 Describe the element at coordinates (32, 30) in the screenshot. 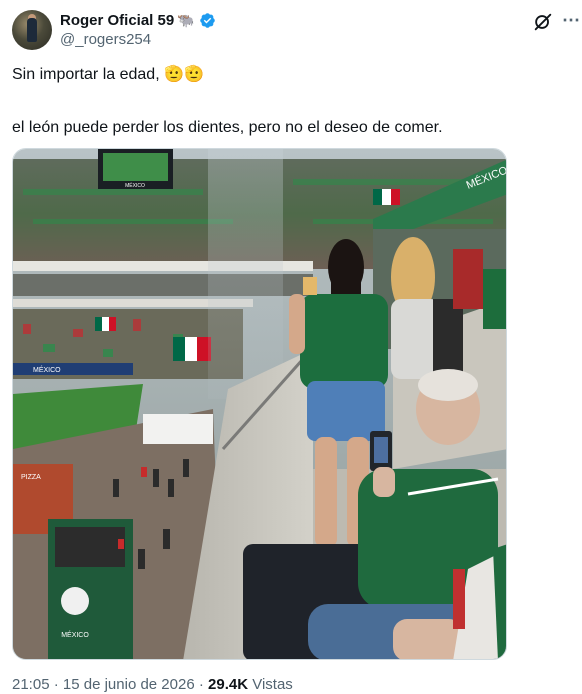

I see `avatar` at that location.